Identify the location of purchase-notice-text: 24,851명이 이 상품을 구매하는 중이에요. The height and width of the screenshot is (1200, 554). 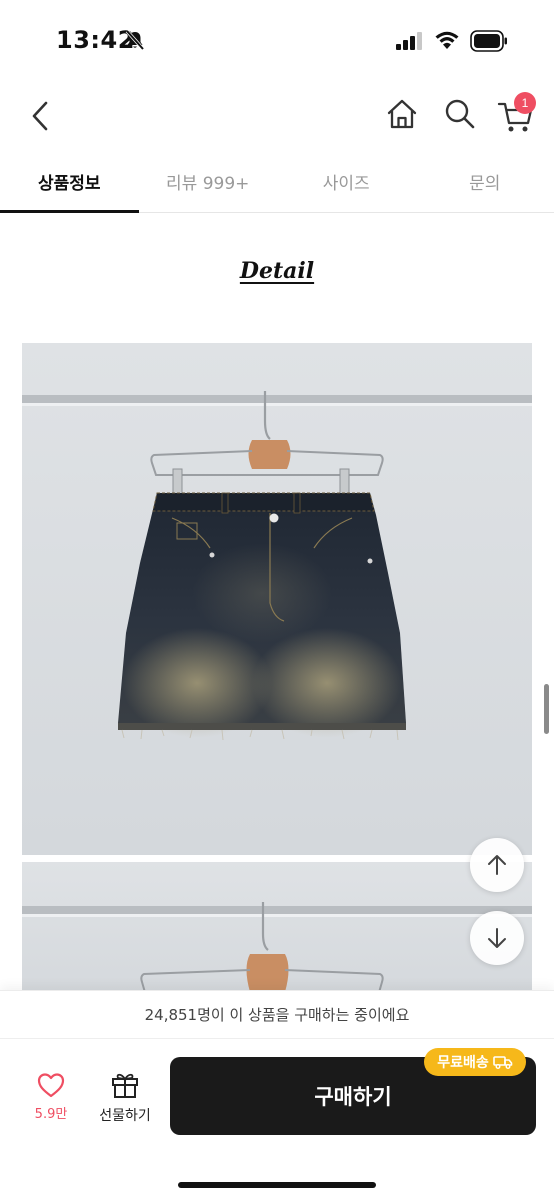
(277, 1015).